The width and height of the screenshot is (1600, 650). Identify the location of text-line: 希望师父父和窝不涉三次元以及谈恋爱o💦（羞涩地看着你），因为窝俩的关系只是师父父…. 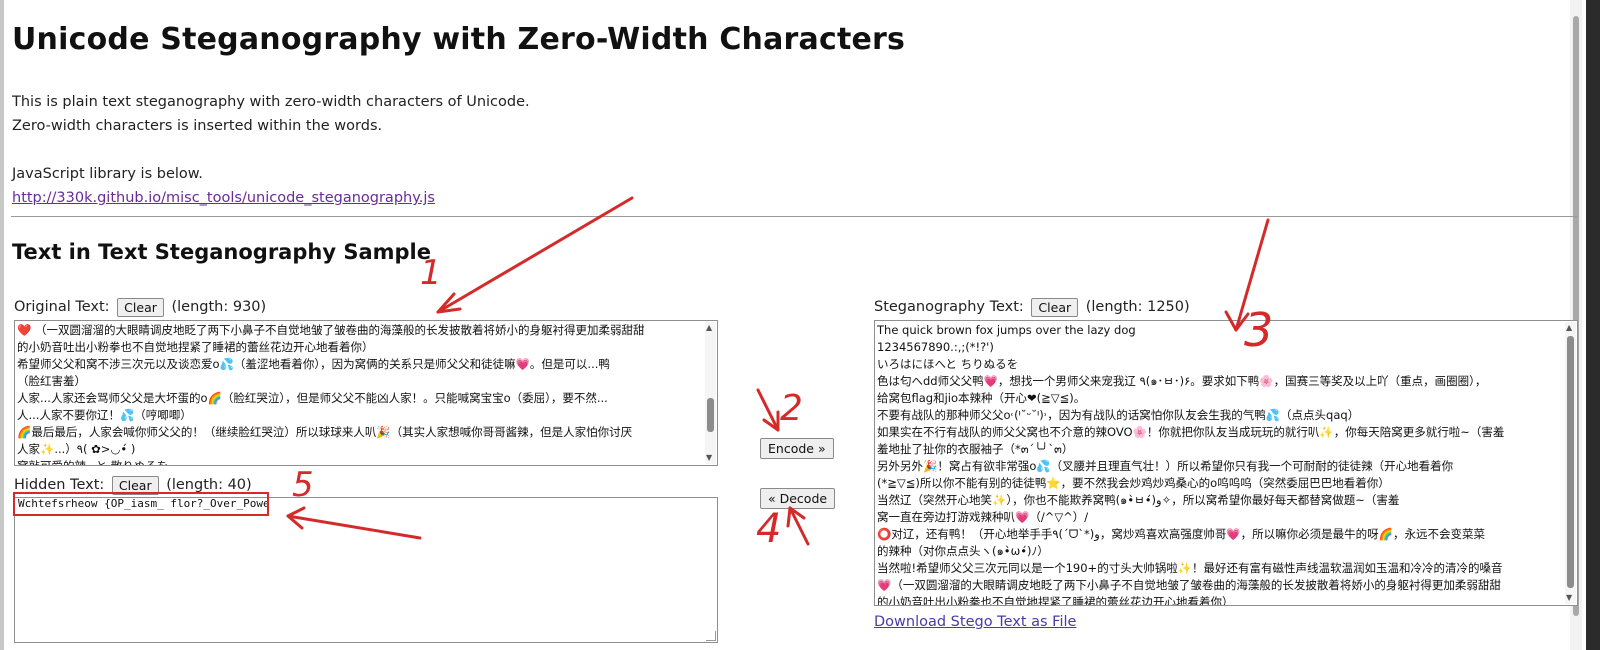
(313, 364).